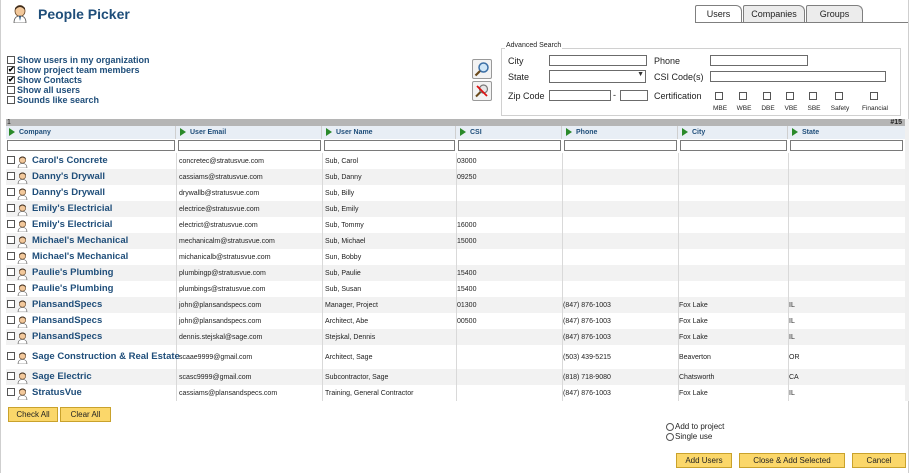 The width and height of the screenshot is (909, 473). I want to click on option-contacts: ✔ Show Contacts, so click(78, 80).